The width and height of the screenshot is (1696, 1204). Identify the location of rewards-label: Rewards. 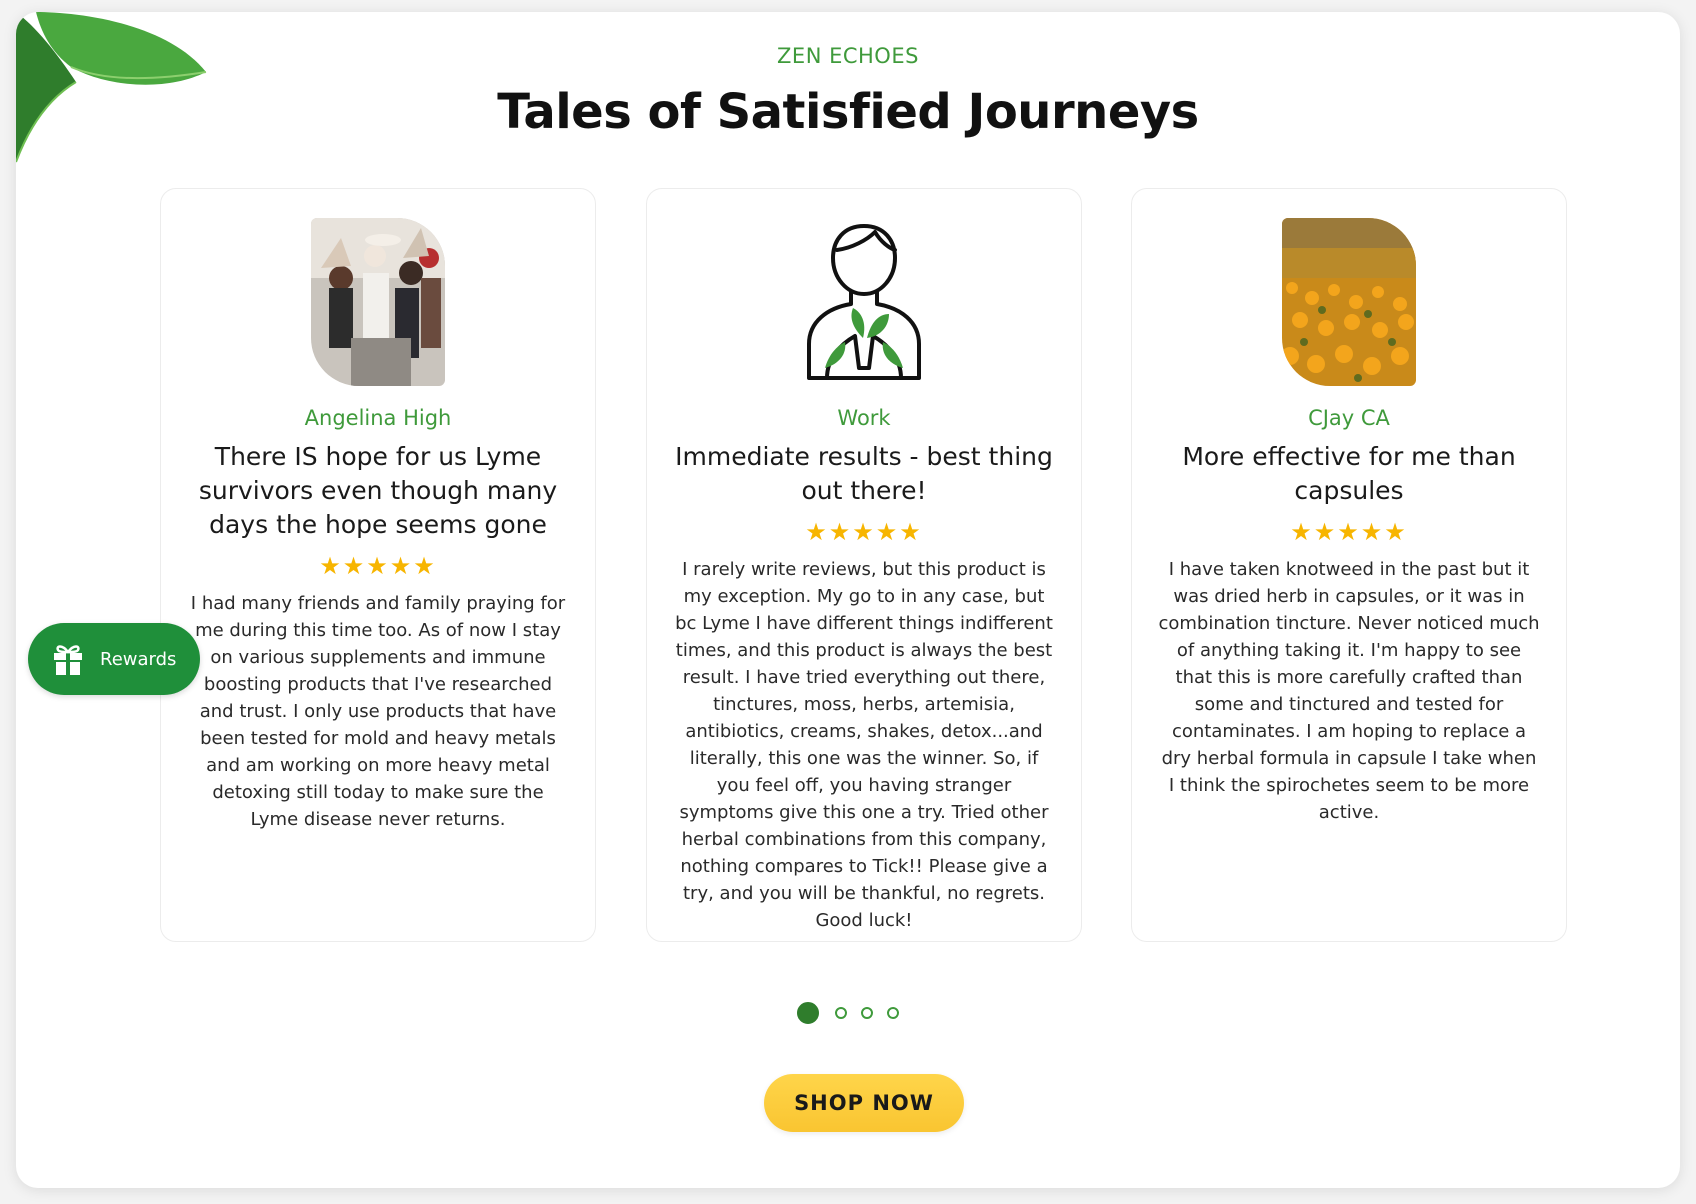
(138, 659).